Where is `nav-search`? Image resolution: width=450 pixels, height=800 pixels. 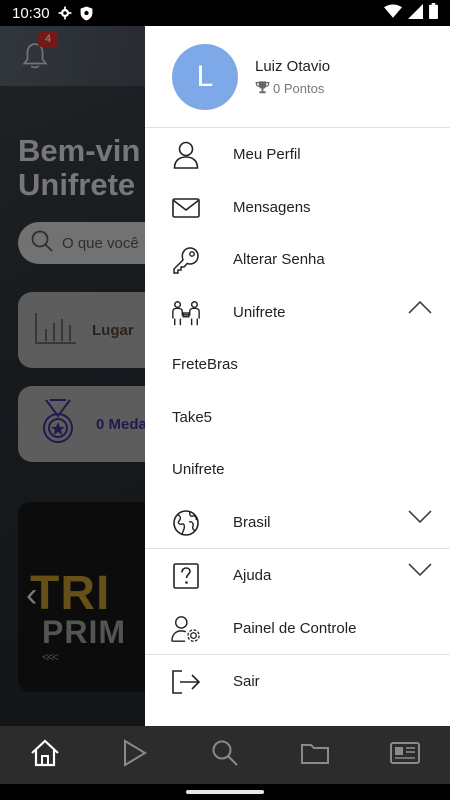 nav-search is located at coordinates (225, 755).